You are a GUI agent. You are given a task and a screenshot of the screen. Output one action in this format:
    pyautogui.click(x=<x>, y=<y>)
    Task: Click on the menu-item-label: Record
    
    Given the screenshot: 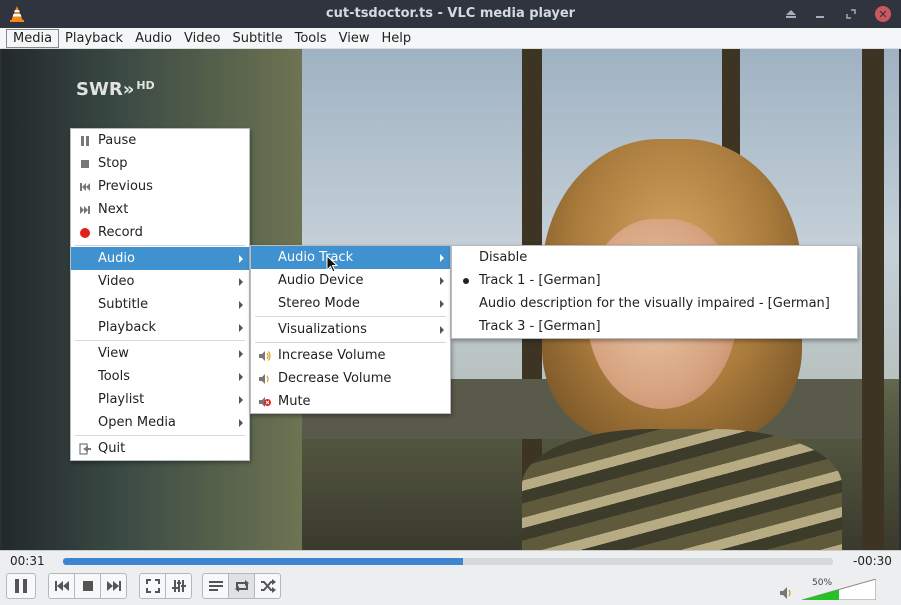 What is the action you would take?
    pyautogui.click(x=120, y=232)
    